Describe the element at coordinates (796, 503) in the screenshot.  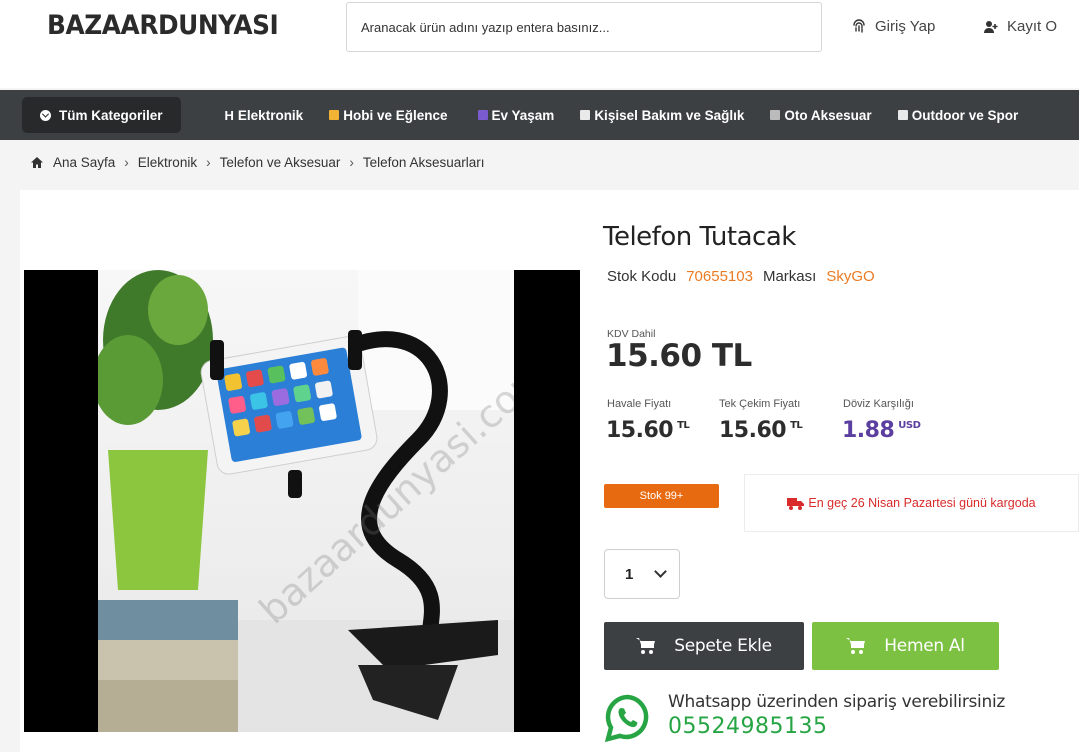
I see `truck-icon` at that location.